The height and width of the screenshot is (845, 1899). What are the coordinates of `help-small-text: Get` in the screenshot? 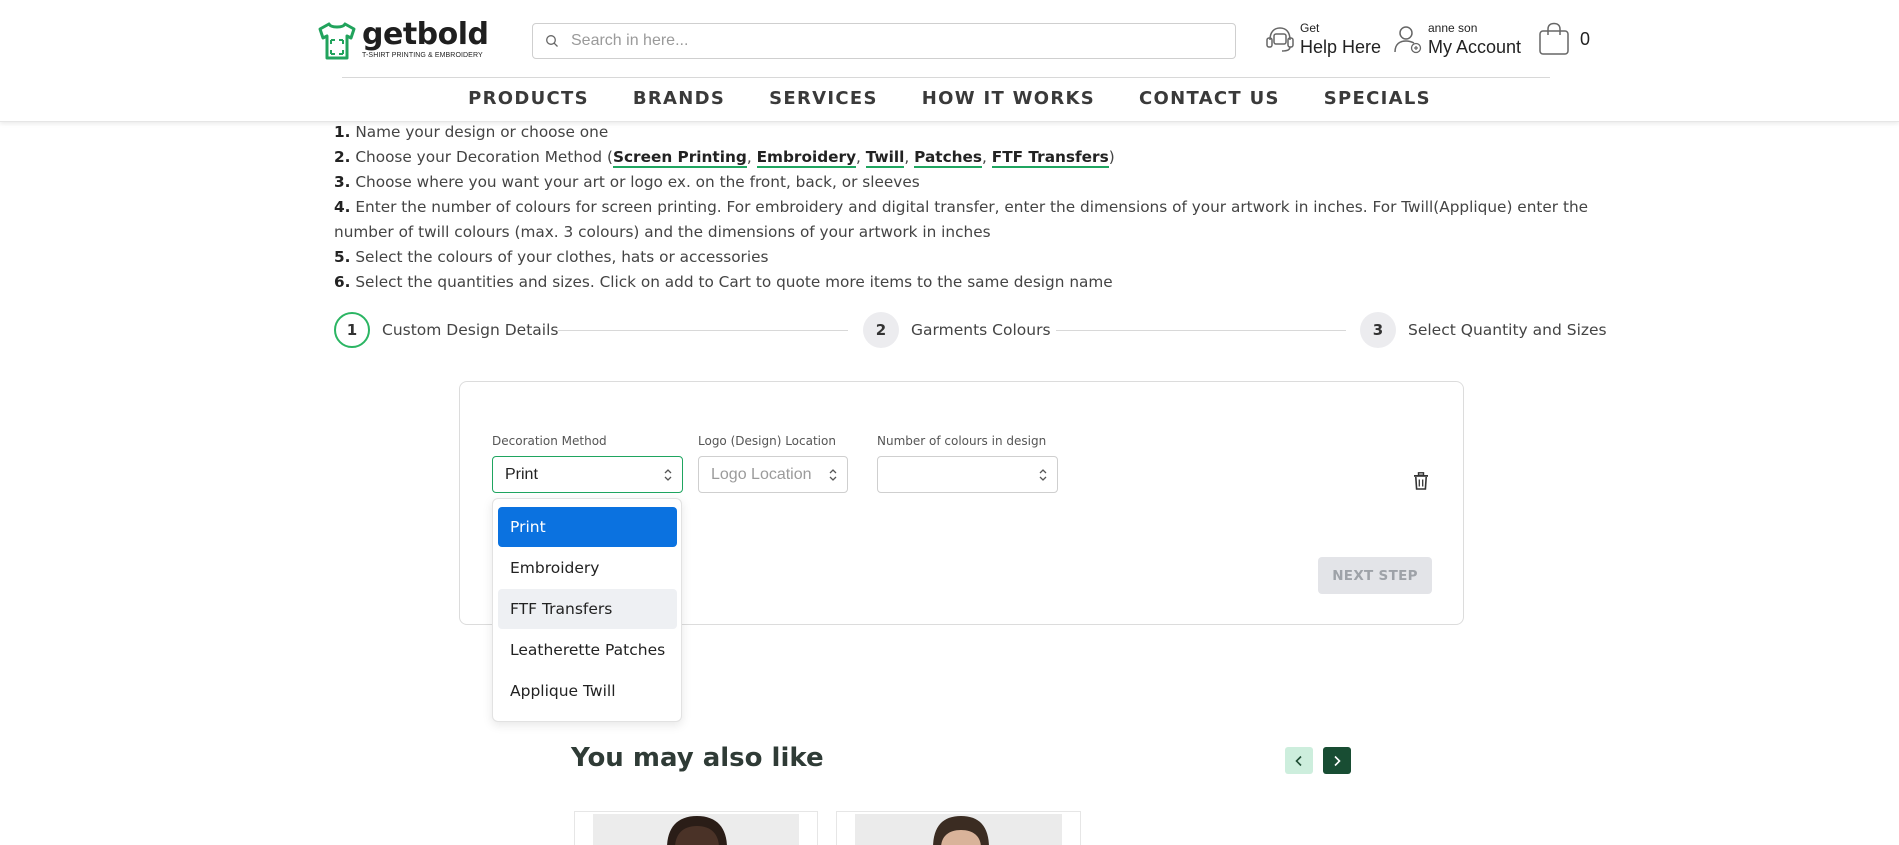 It's located at (1310, 28).